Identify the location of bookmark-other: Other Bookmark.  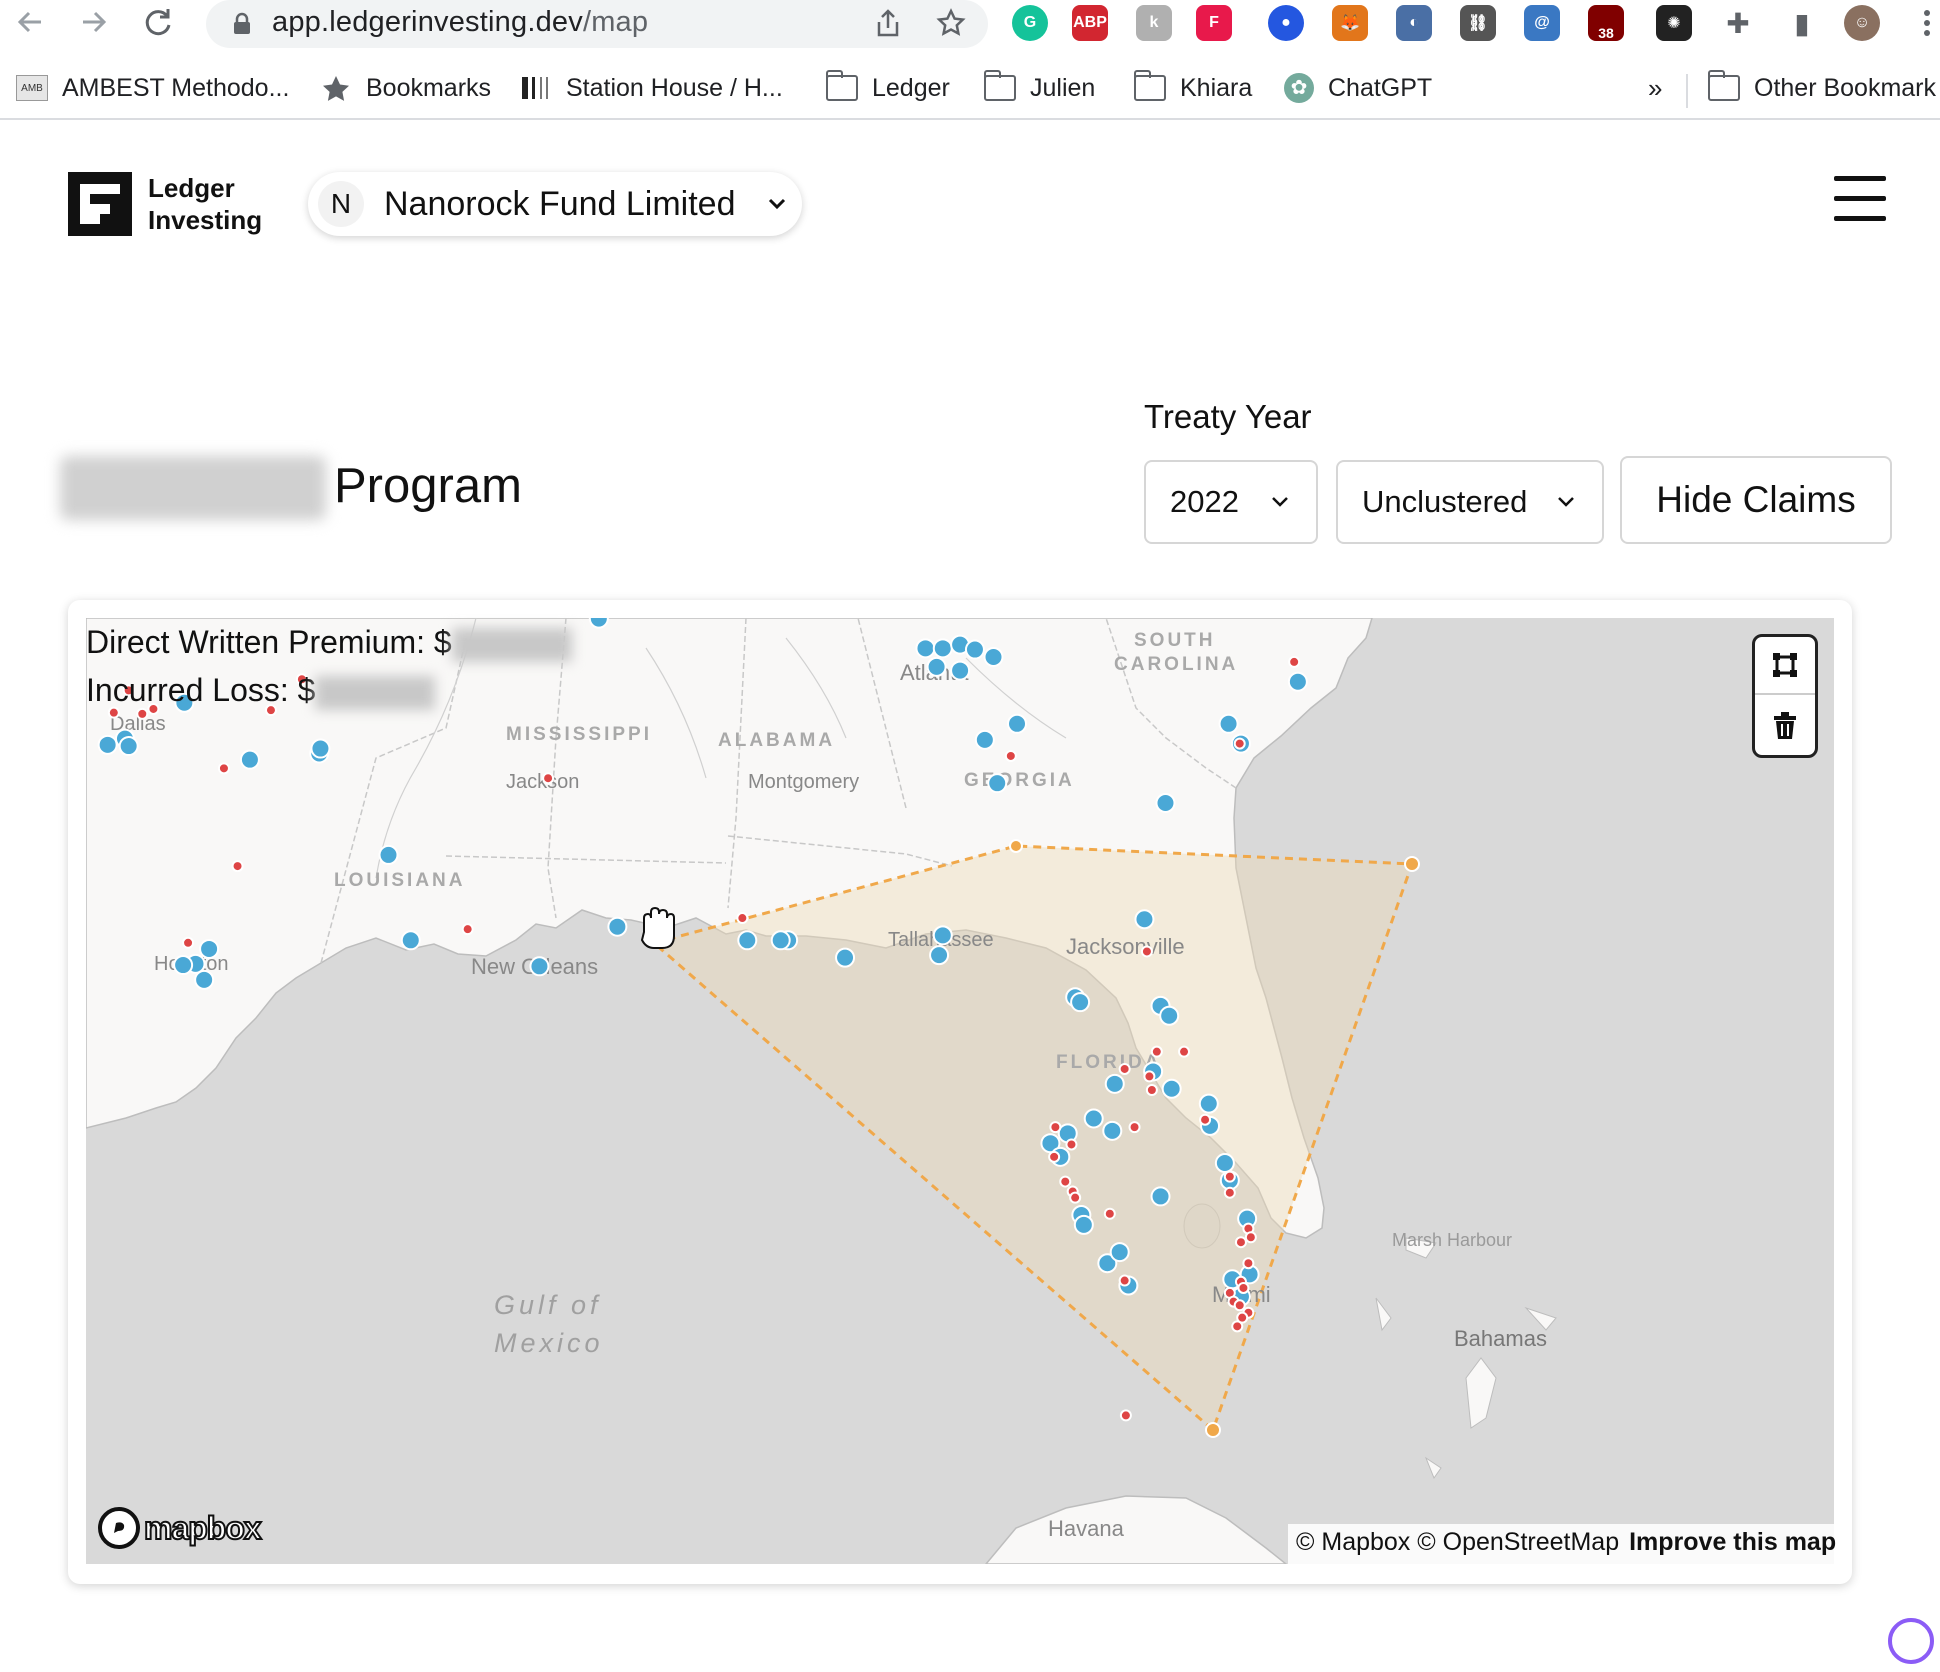
(1821, 88).